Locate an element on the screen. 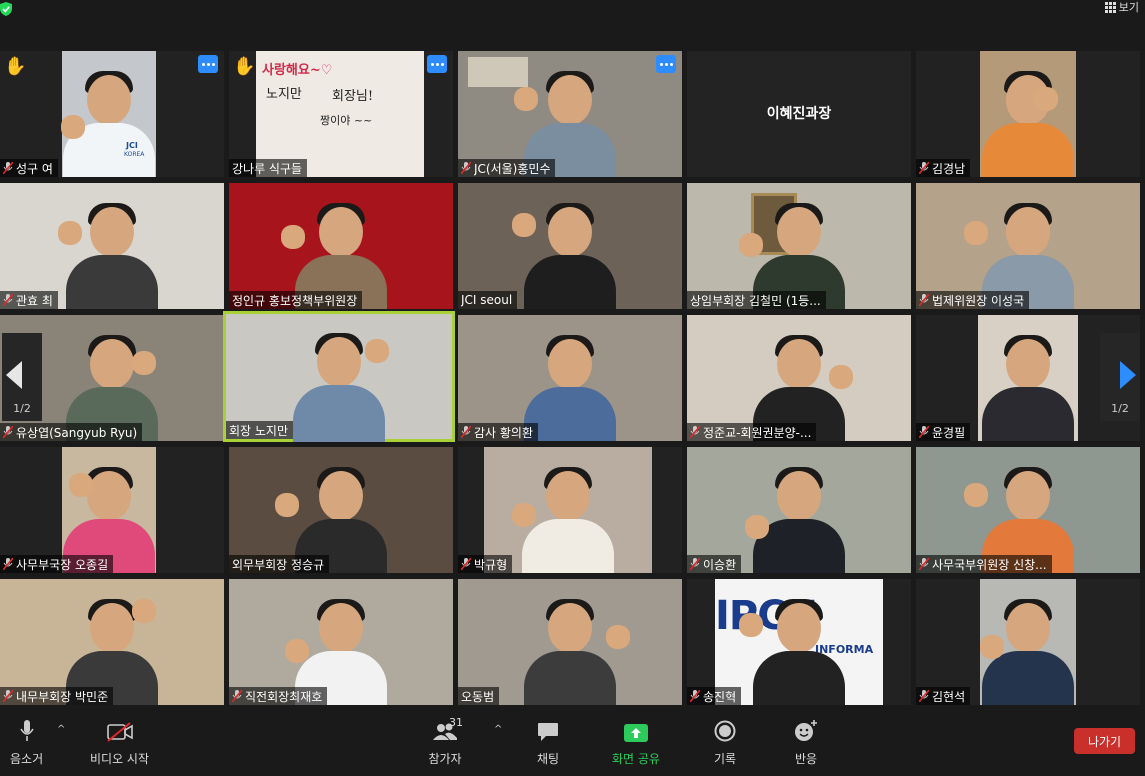 Image resolution: width=1145 pixels, height=776 pixels. video-tile-6: 정인규 홍보정책부위원장 is located at coordinates (341, 246).